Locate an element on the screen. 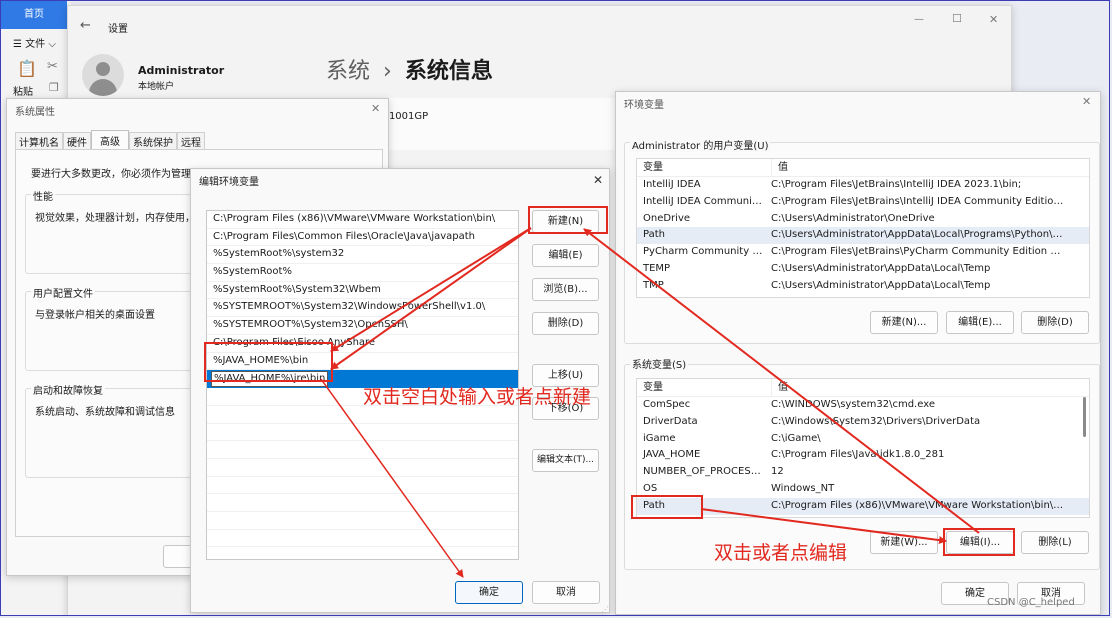 The width and height of the screenshot is (1112, 618). highlight-new-entries is located at coordinates (268, 362).